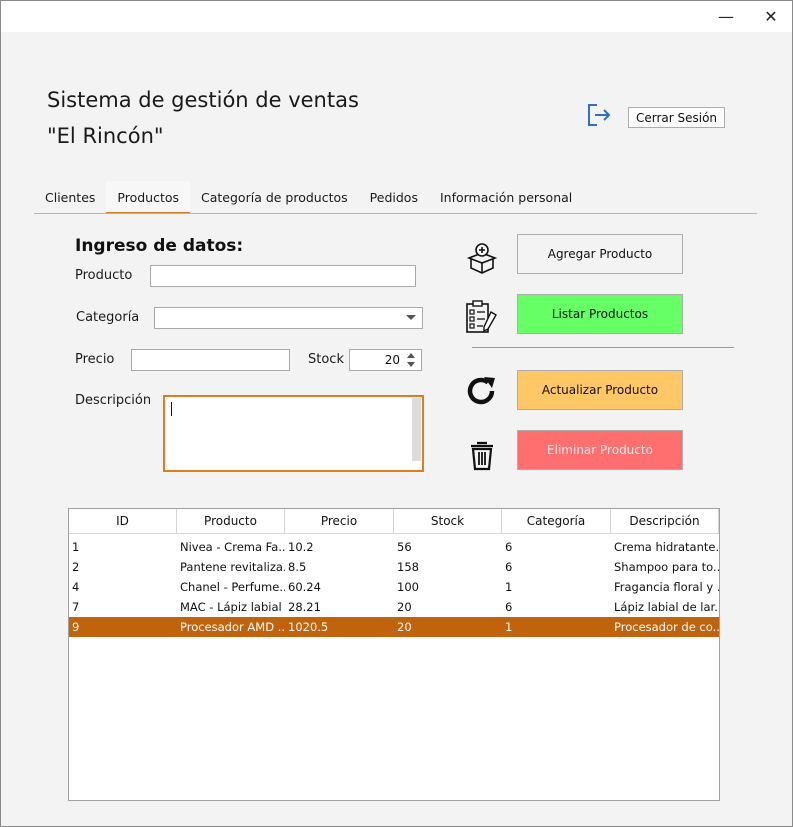 This screenshot has width=793, height=827. I want to click on producto-label: Producto, so click(104, 275).